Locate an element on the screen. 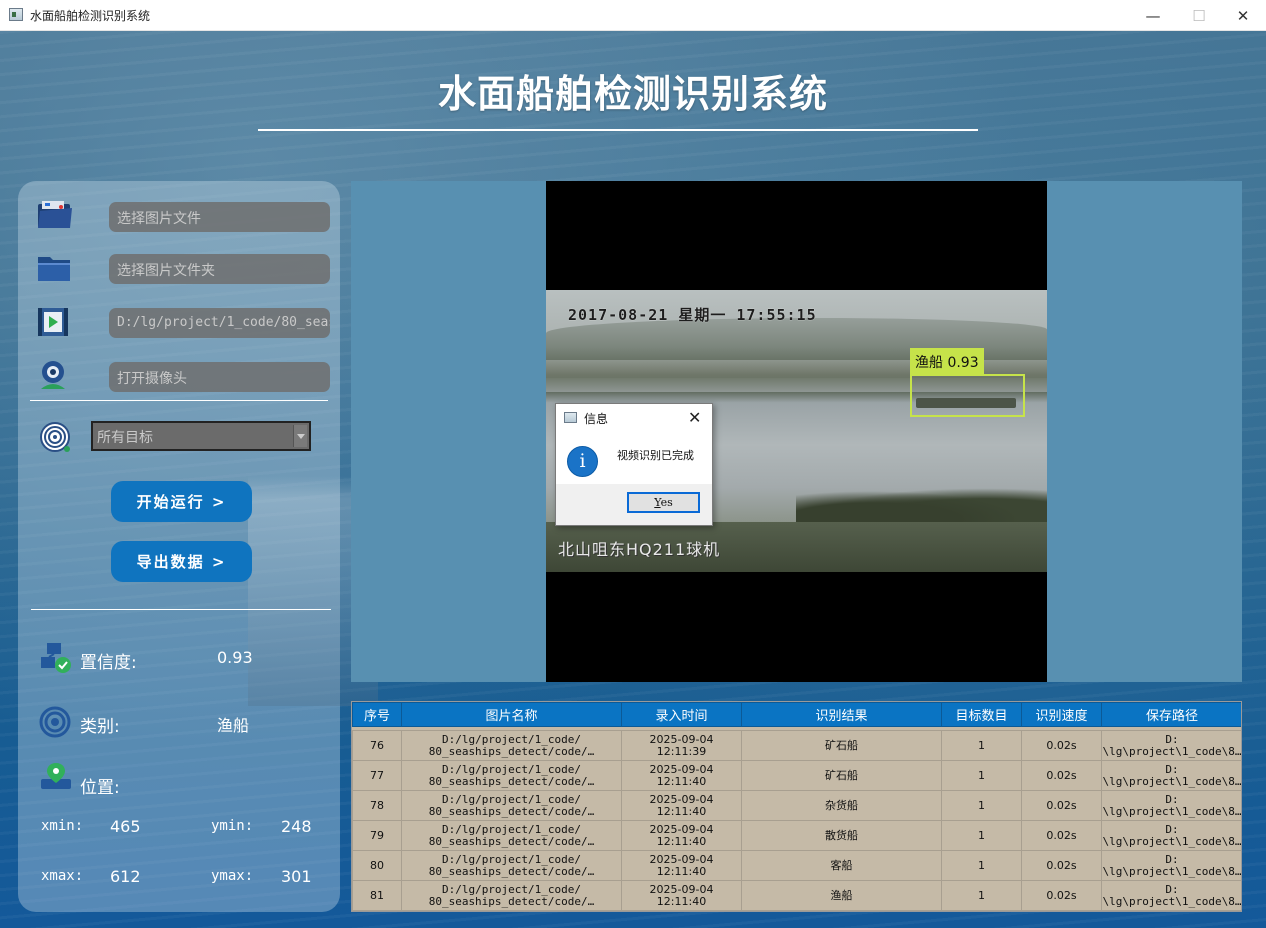 The height and width of the screenshot is (928, 1266). cell-id-line: 81 is located at coordinates (377, 895).